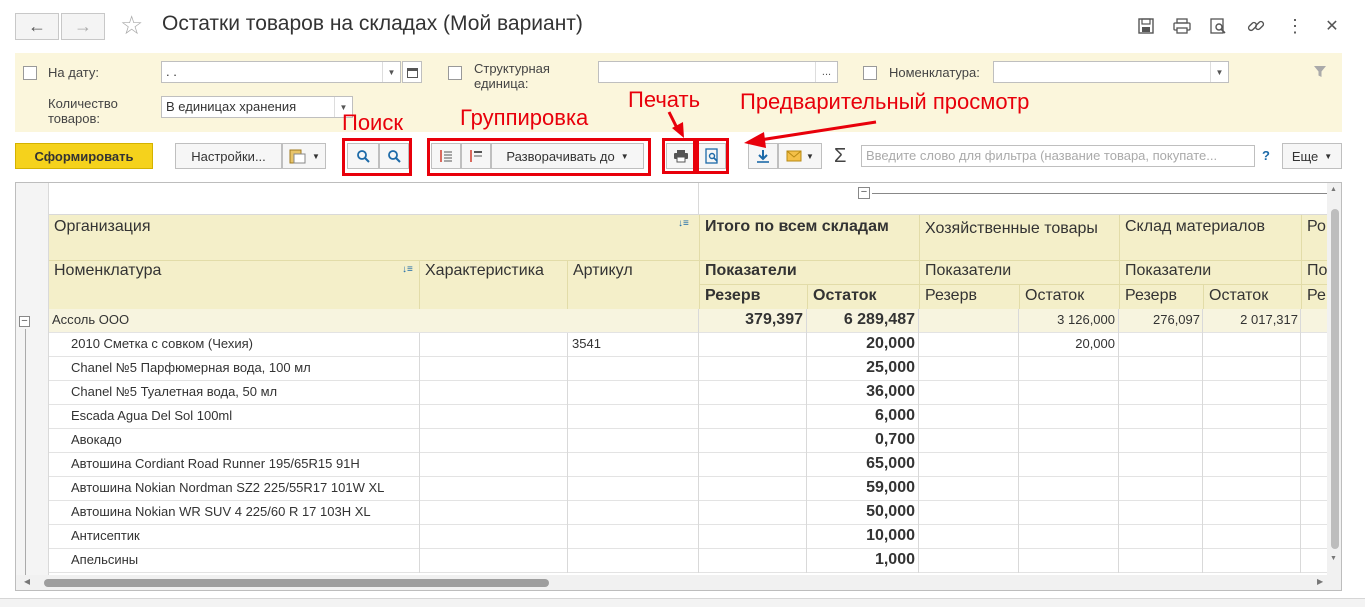 The width and height of the screenshot is (1365, 607). Describe the element at coordinates (1335, 379) in the screenshot. I see `vertical-scrollbar-thumb` at that location.